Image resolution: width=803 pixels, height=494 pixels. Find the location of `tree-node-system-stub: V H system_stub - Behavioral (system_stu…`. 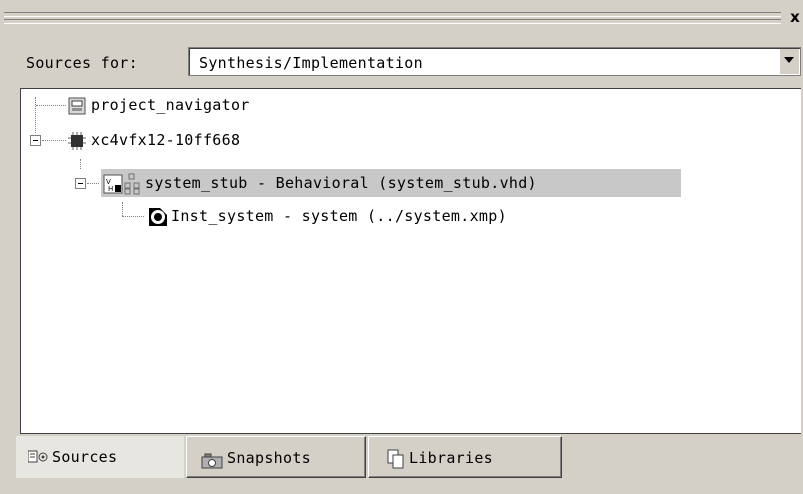

tree-node-system-stub: V H system_stub - Behavioral (system_stu… is located at coordinates (351, 183).